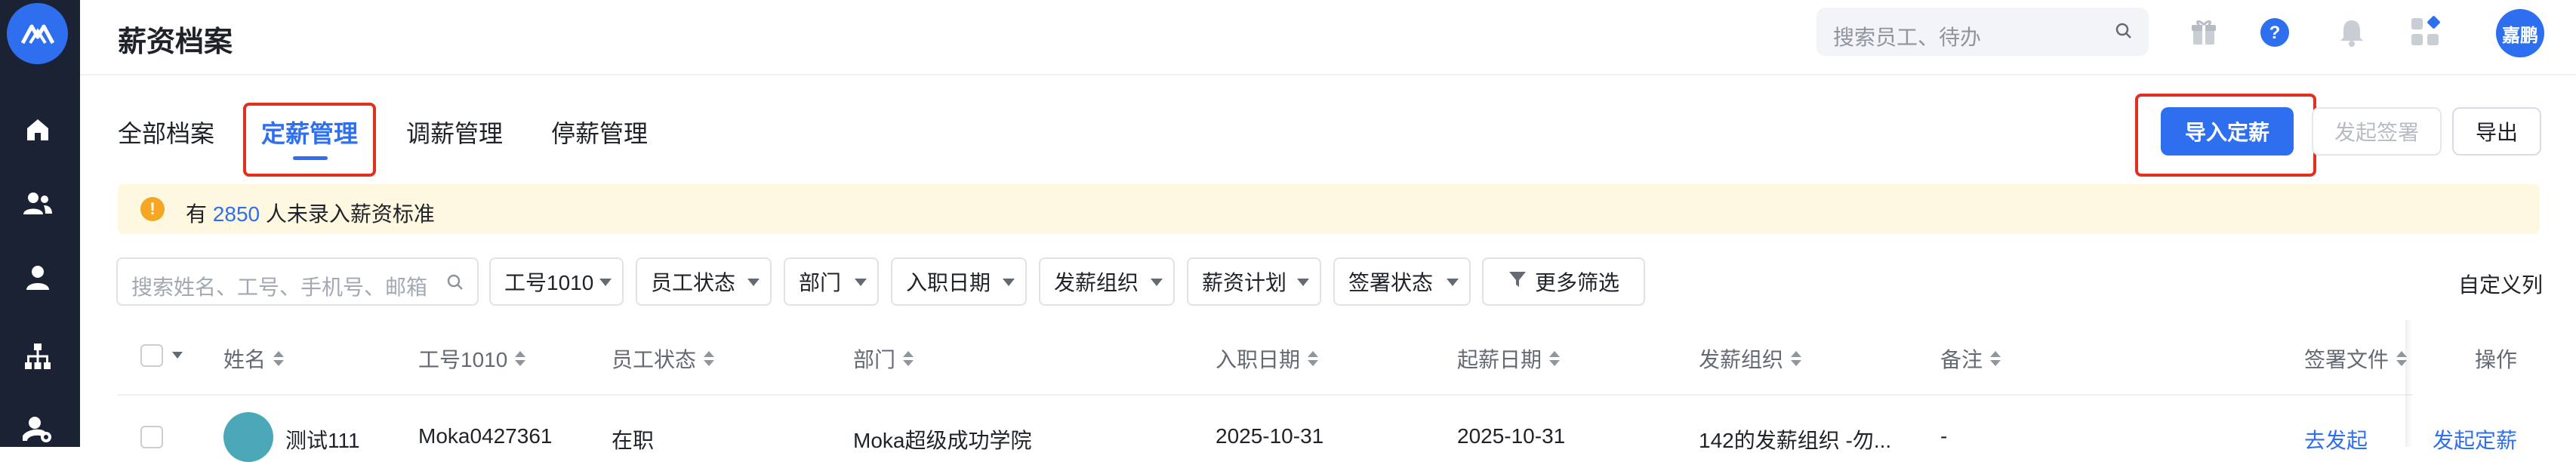 The height and width of the screenshot is (462, 2576). I want to click on filter-dept: 部门, so click(831, 281).